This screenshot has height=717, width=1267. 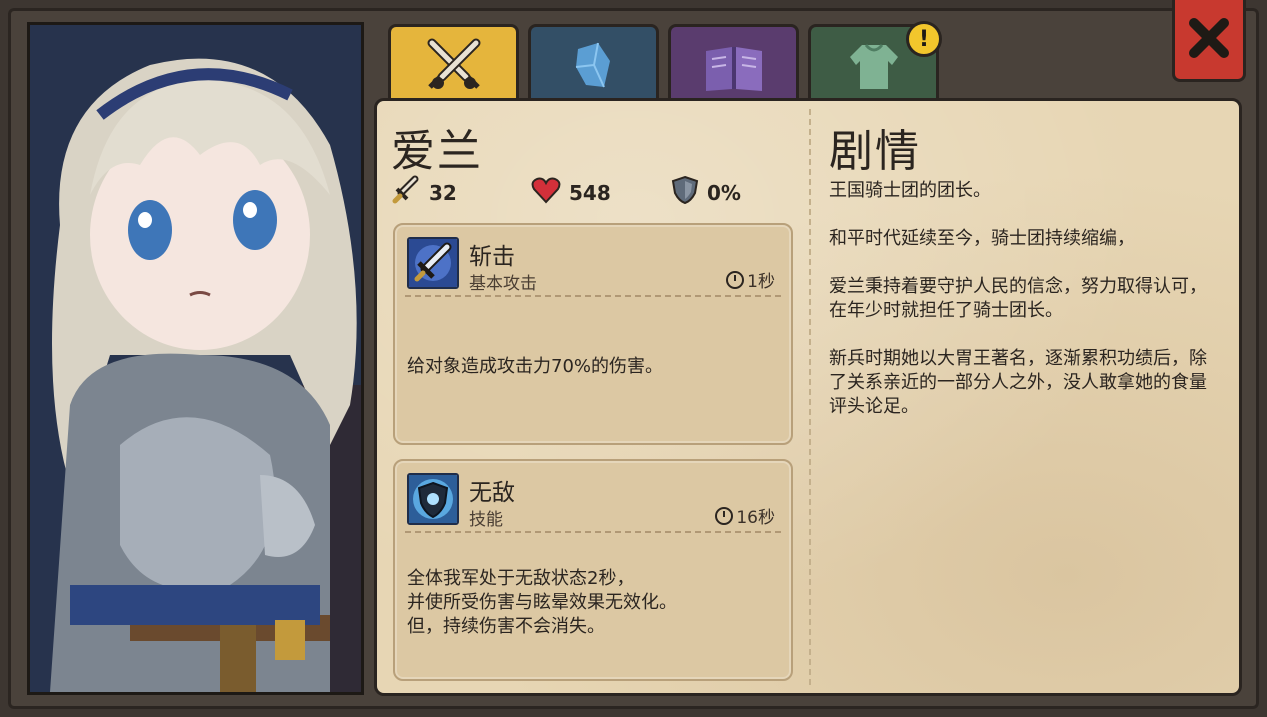 I want to click on close-icon, so click(x=1209, y=40).